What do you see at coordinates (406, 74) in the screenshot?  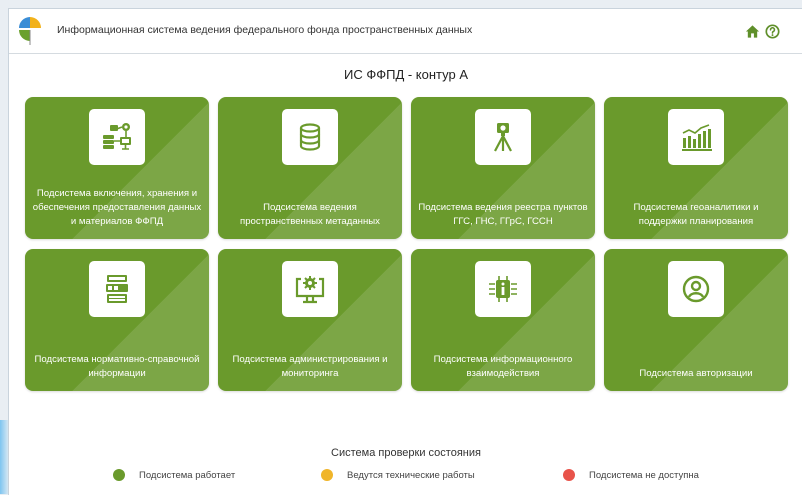 I see `page-title: ИС ФФПД - контур А` at bounding box center [406, 74].